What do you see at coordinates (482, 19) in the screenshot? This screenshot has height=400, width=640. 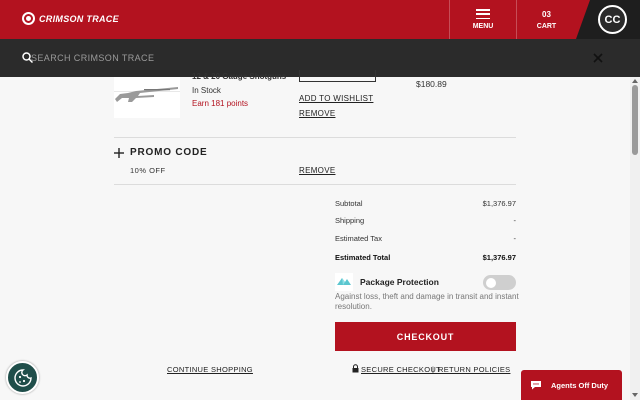 I see `menu-button: MENU` at bounding box center [482, 19].